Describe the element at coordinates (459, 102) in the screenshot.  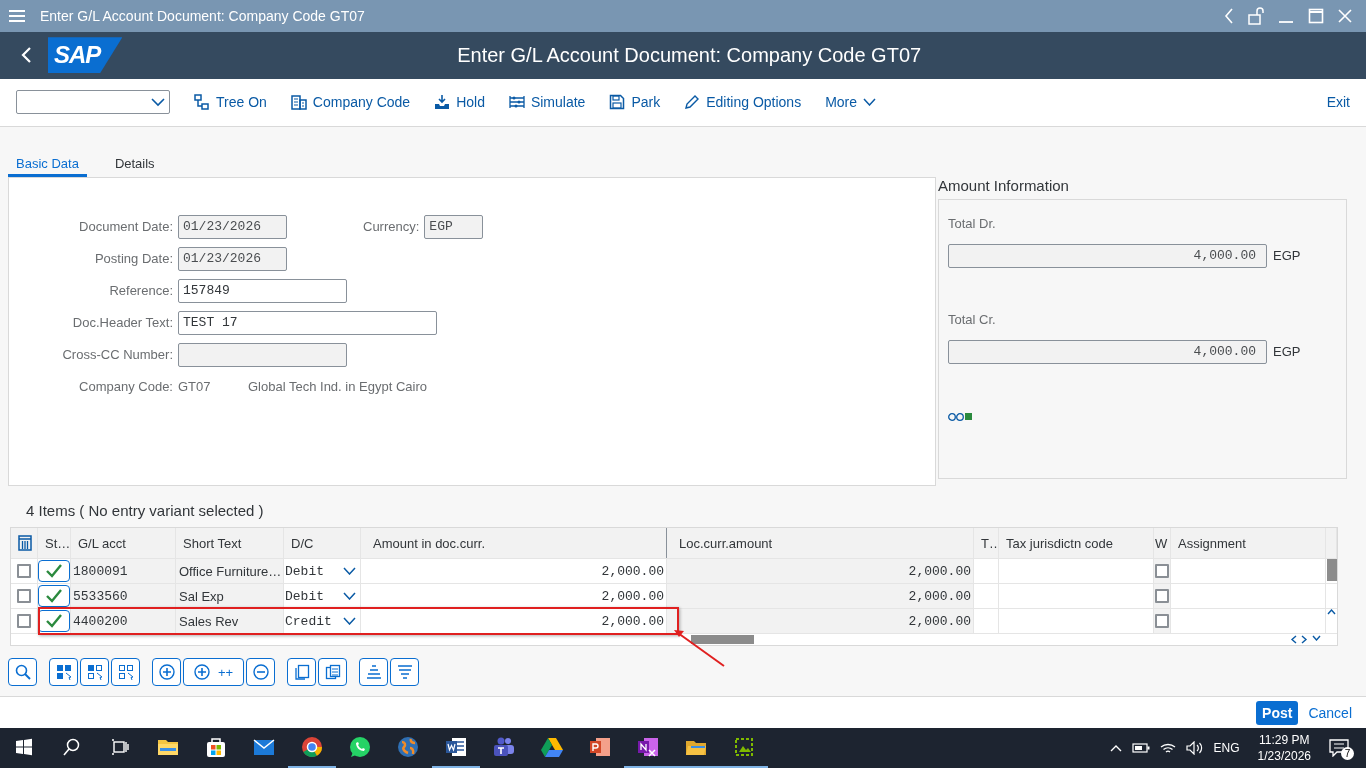
I see `toolbar-button: Hold` at that location.